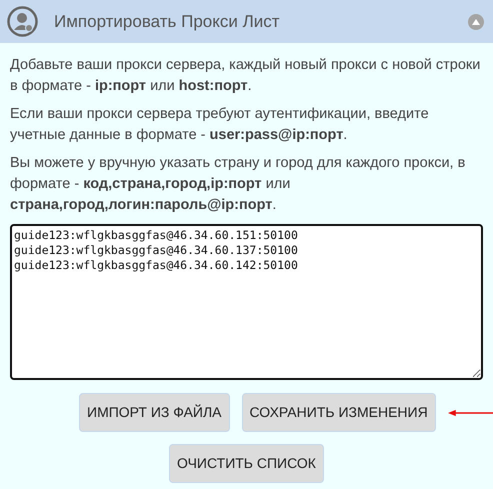 The height and width of the screenshot is (489, 493). Describe the element at coordinates (476, 22) in the screenshot. I see `collapse-icon` at that location.